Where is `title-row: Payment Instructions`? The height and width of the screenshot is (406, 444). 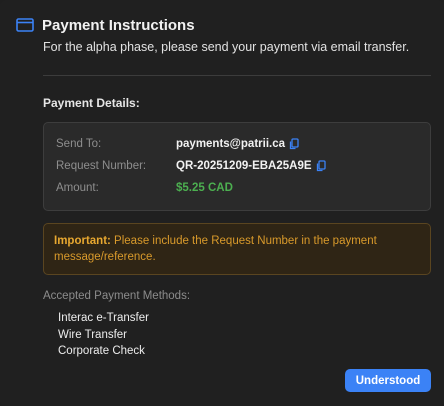 title-row: Payment Instructions is located at coordinates (222, 25).